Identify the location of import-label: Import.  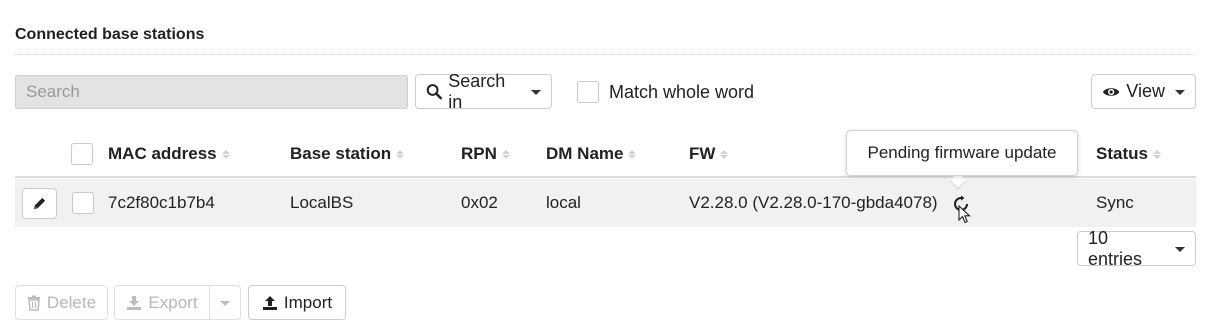
(308, 302).